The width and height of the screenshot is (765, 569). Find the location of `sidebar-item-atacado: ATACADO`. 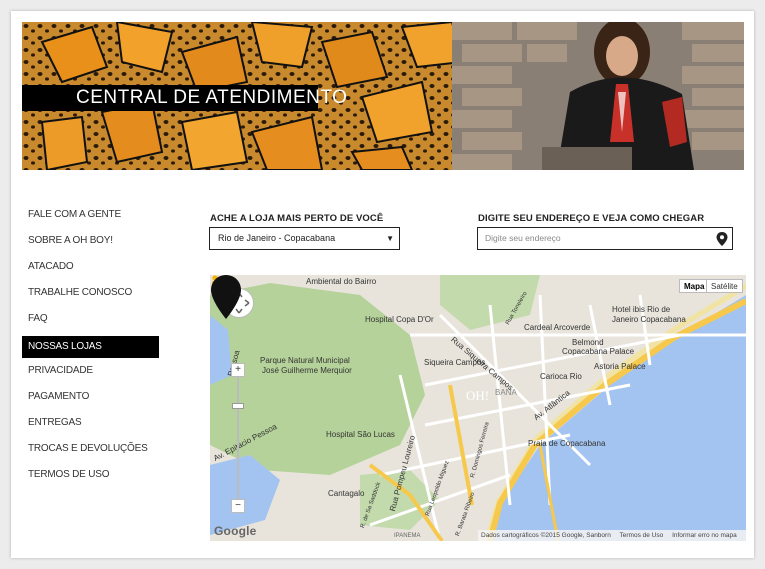

sidebar-item-atacado: ATACADO is located at coordinates (90, 269).